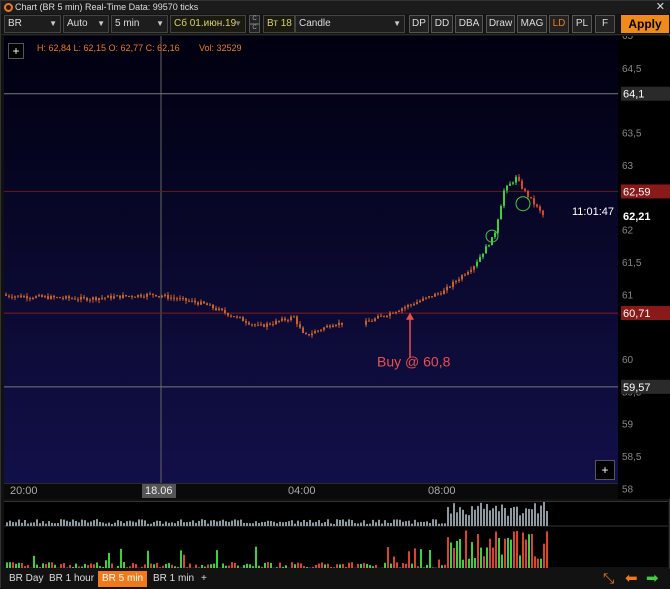  I want to click on close-icon: ✕, so click(660, 7).